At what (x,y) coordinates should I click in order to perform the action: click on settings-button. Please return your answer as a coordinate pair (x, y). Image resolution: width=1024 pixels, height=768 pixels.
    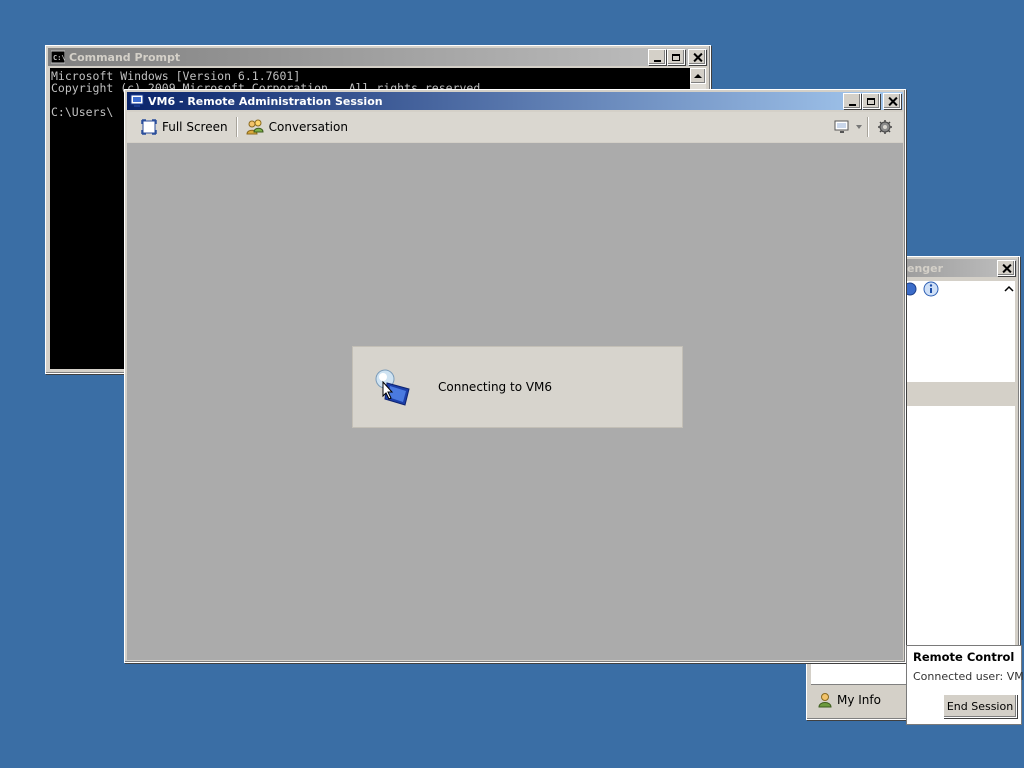
    Looking at the image, I should click on (885, 127).